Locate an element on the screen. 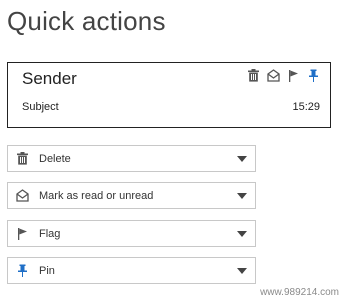 The height and width of the screenshot is (302, 345). sender-name: Sender is located at coordinates (49, 78).